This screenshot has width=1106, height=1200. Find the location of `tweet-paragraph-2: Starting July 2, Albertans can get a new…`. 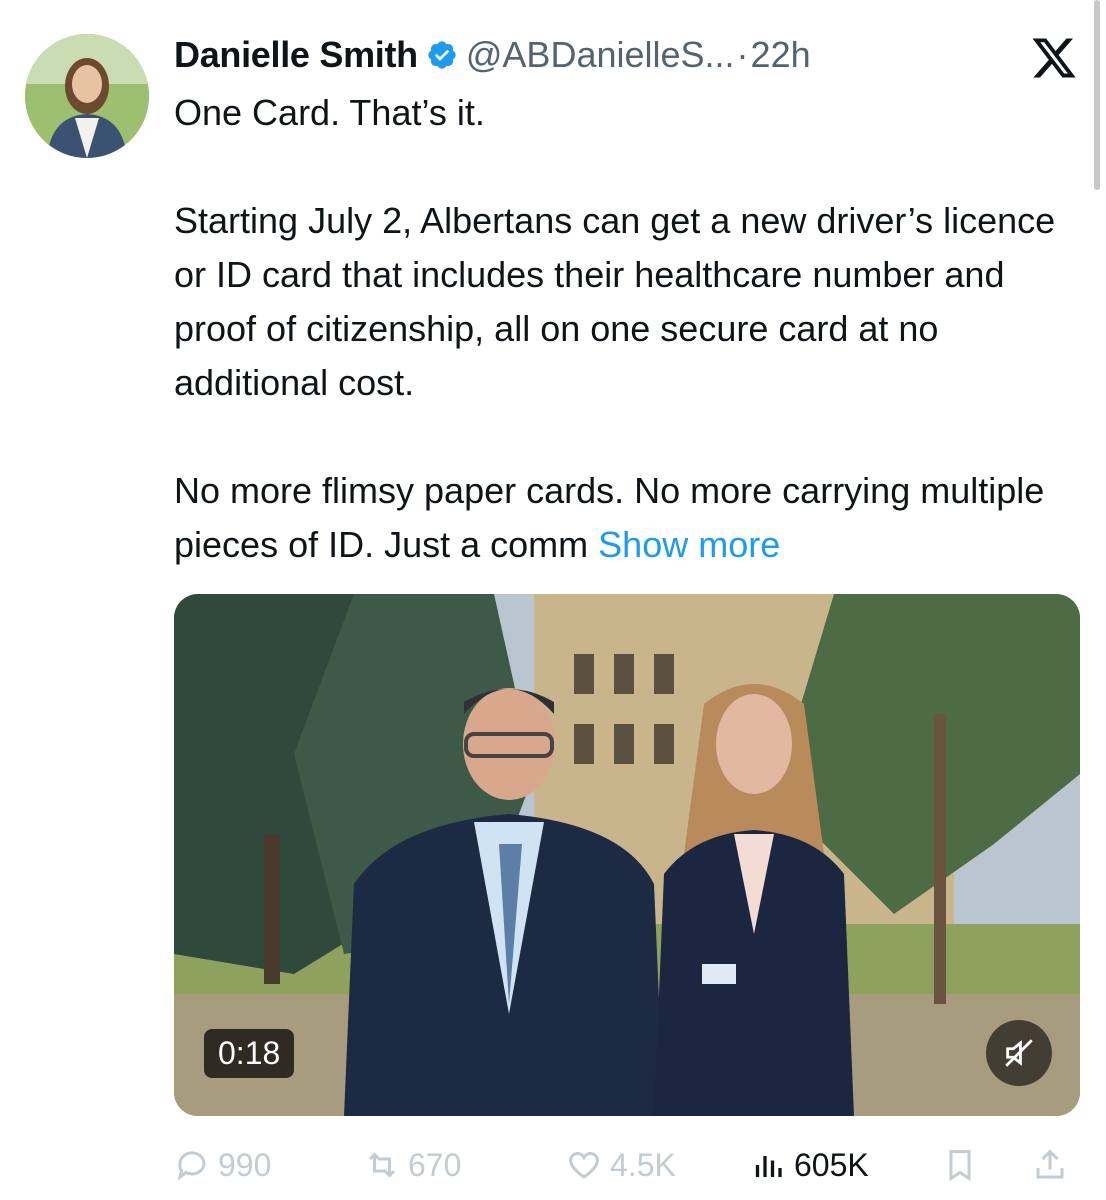

tweet-paragraph-2: Starting July 2, Albertans can get a new… is located at coordinates (615, 301).